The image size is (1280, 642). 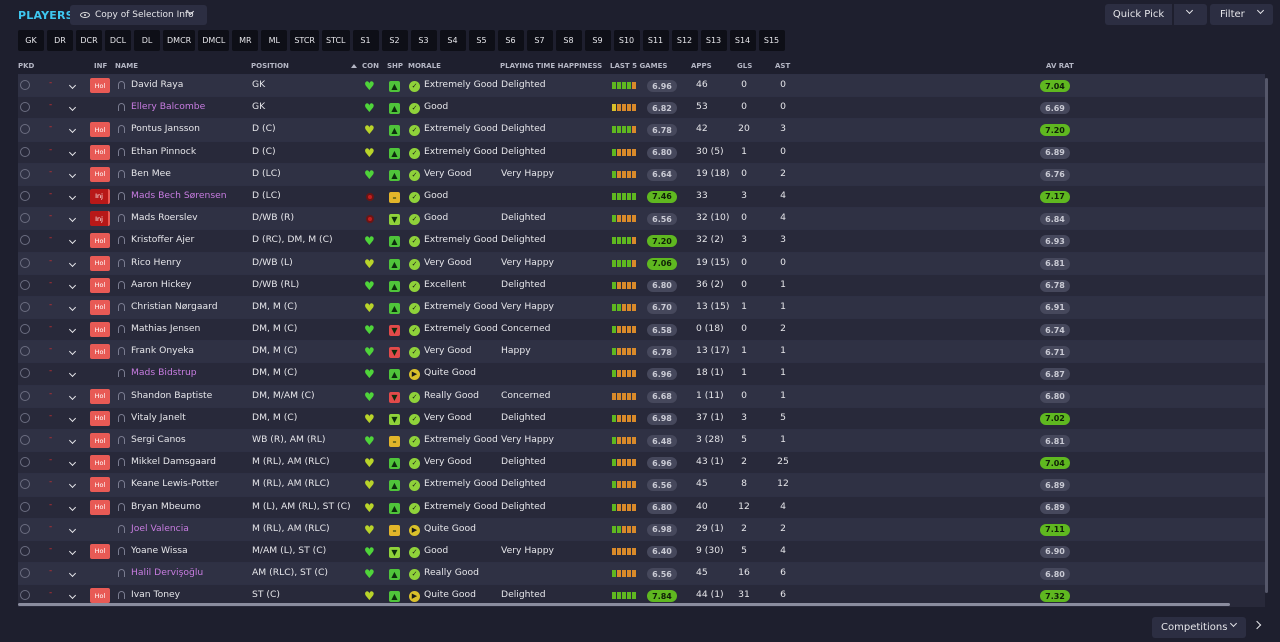 What do you see at coordinates (214, 40) in the screenshot?
I see `position-chip: DMCL` at bounding box center [214, 40].